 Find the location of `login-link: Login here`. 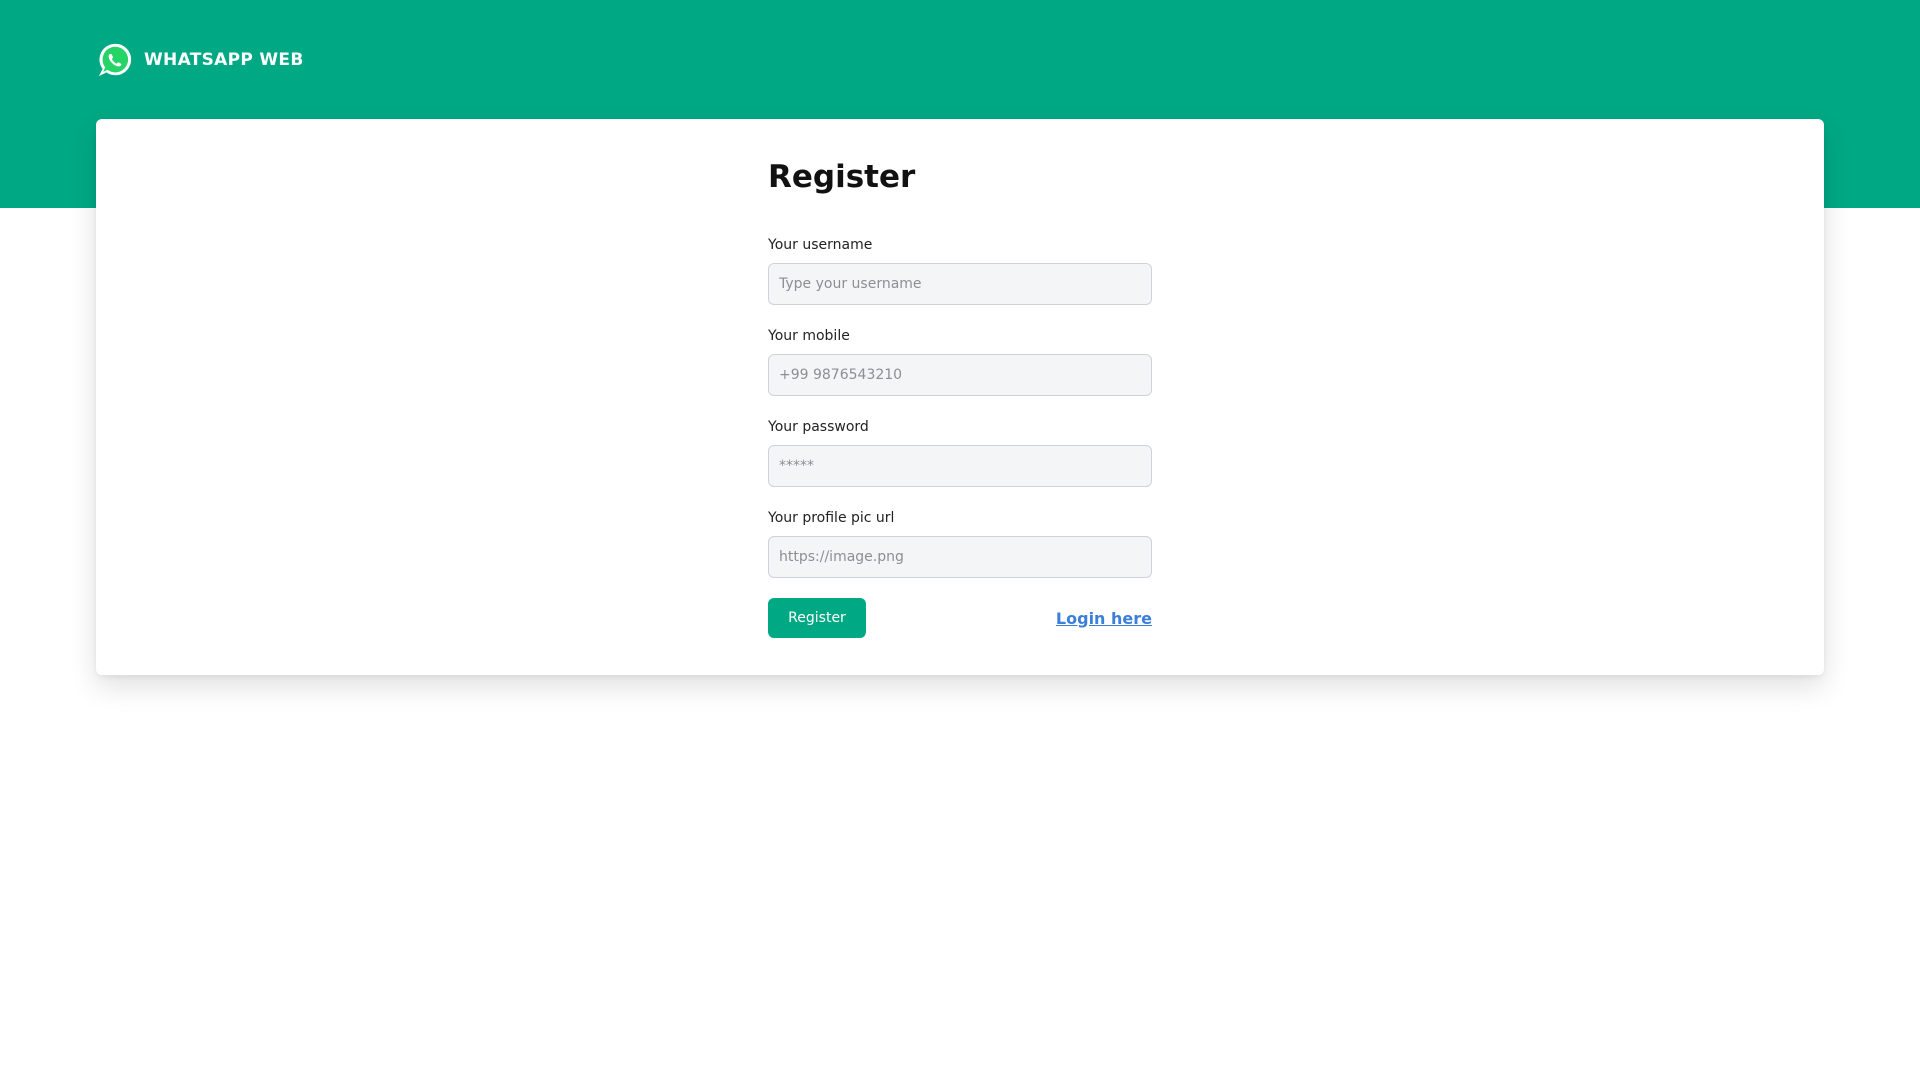

login-link: Login here is located at coordinates (1104, 618).